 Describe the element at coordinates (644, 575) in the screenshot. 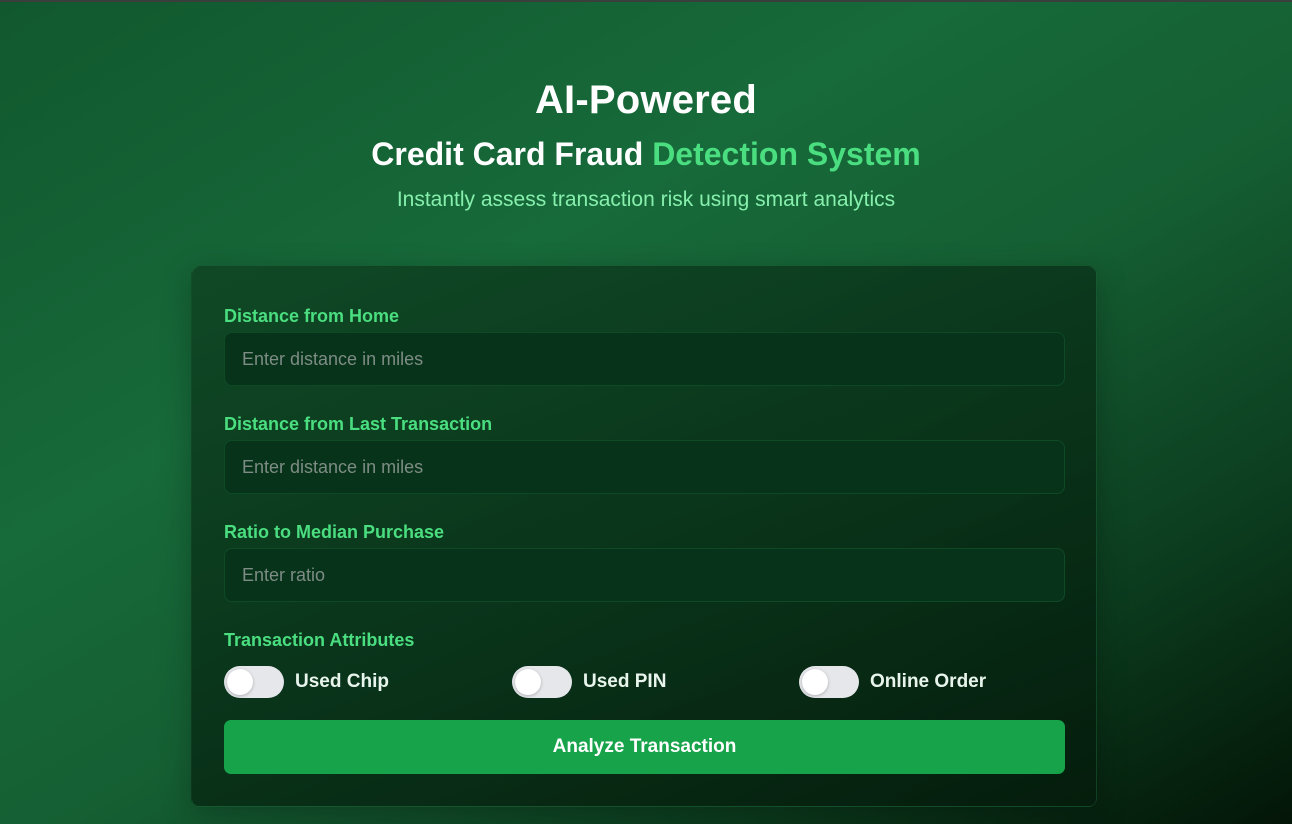

I see `ratio-median-purchase-input` at that location.